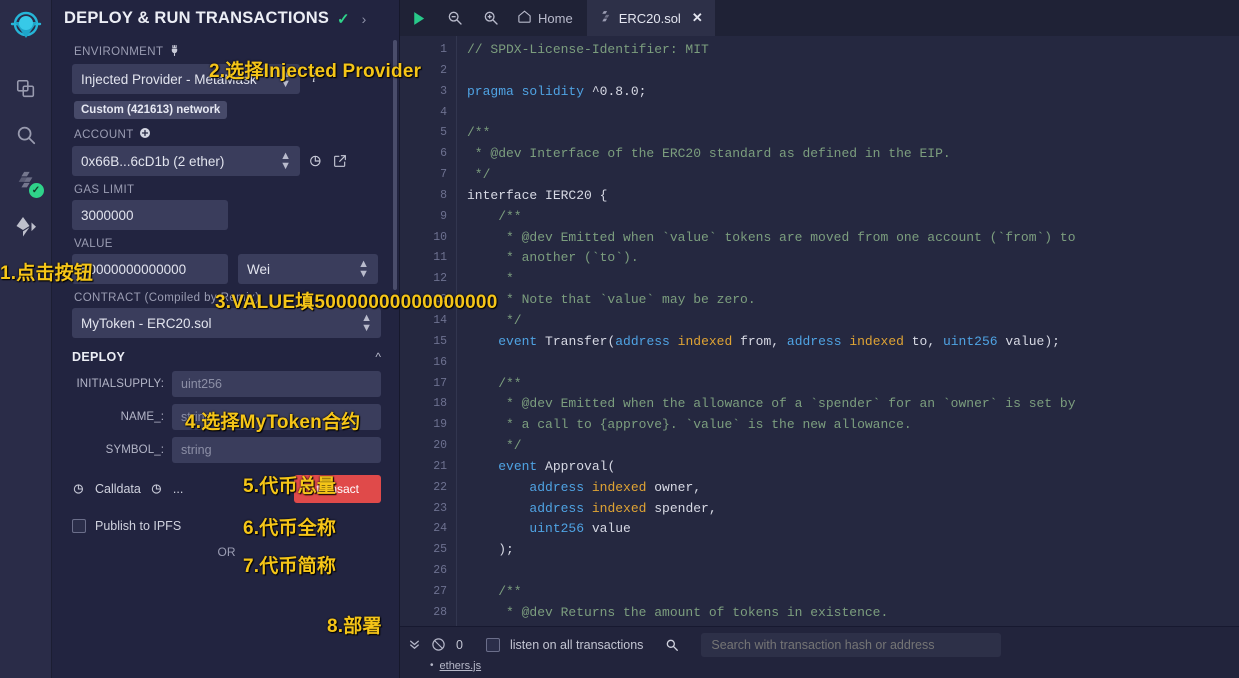 The height and width of the screenshot is (678, 1239). What do you see at coordinates (438, 644) in the screenshot?
I see `clear-console-icon` at bounding box center [438, 644].